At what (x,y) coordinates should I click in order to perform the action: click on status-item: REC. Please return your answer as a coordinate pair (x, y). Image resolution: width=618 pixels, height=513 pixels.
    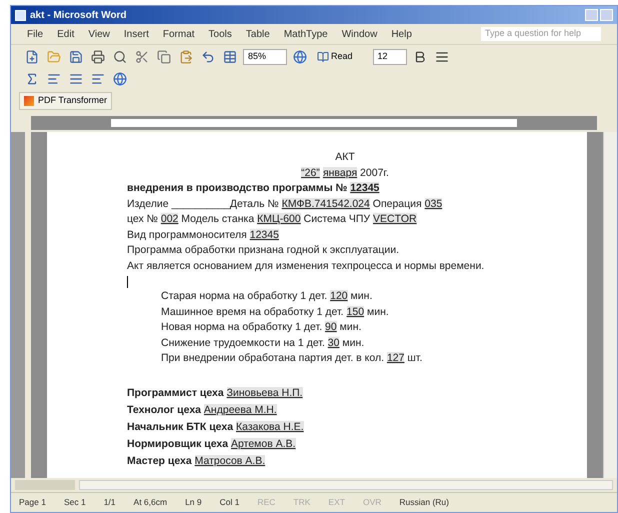
    Looking at the image, I should click on (266, 502).